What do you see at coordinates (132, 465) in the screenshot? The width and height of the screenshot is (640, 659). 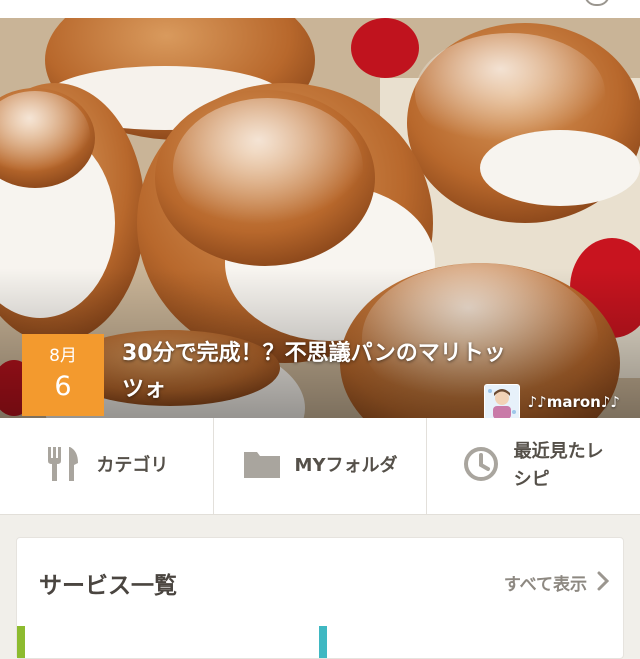 I see `nav-category-label: カテゴリ` at bounding box center [132, 465].